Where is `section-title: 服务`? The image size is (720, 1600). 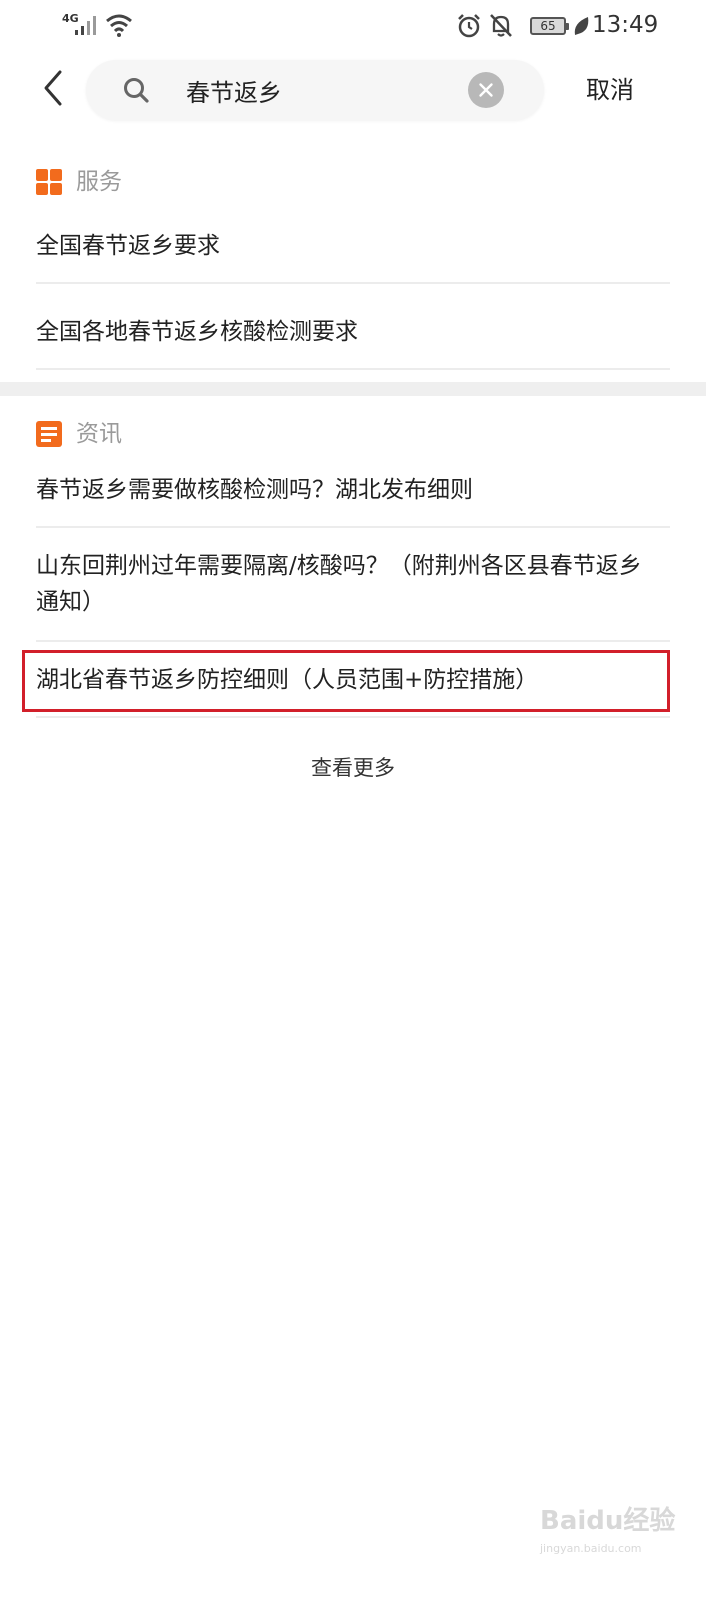
section-title: 服务 is located at coordinates (99, 182).